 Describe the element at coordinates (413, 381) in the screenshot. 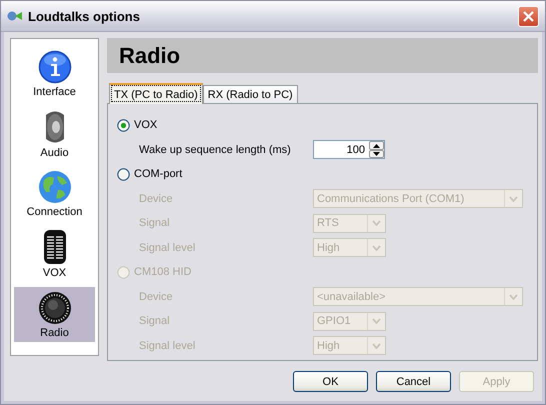

I see `dialog-button: Cancel` at that location.